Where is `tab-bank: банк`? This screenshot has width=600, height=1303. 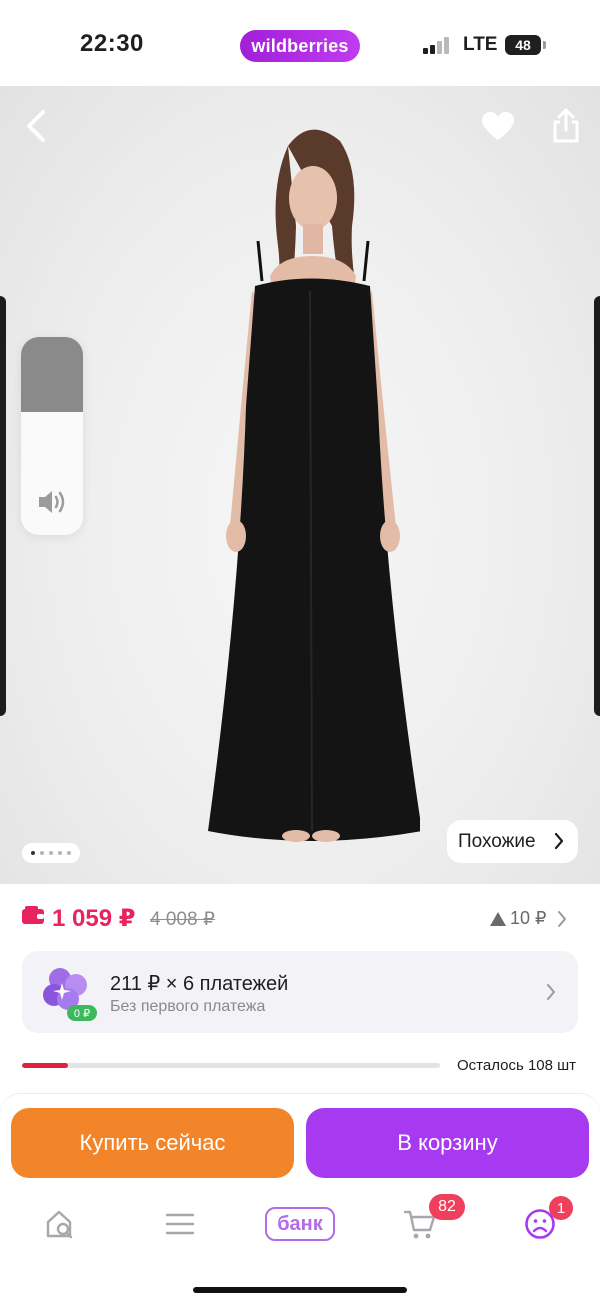
tab-bank: банк is located at coordinates (300, 1224).